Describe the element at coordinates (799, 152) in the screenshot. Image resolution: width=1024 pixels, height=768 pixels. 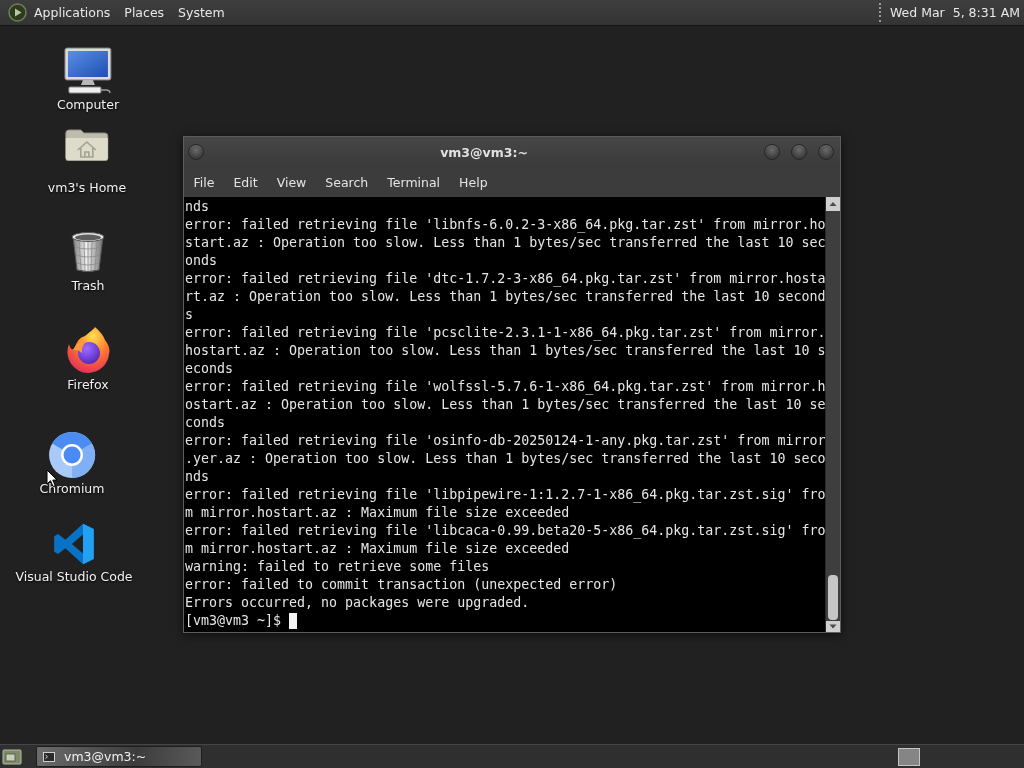
I see `maximize-button` at that location.